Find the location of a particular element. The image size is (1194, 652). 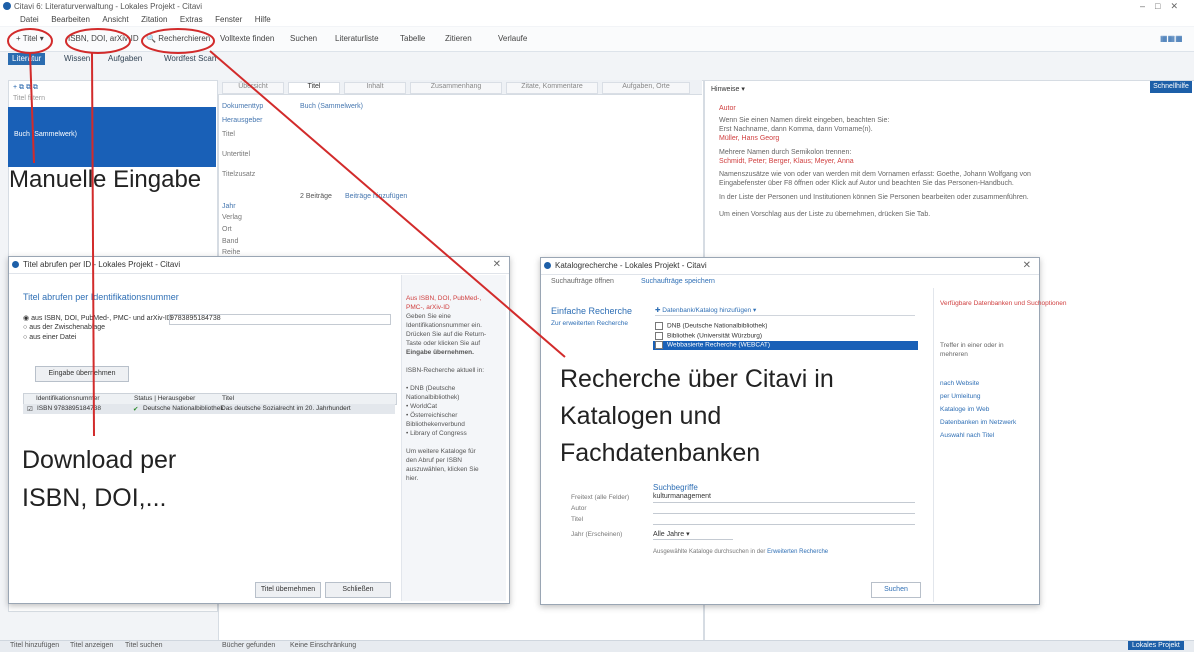

annotation-recherche-line3: Fachdatenbanken is located at coordinates (660, 453).